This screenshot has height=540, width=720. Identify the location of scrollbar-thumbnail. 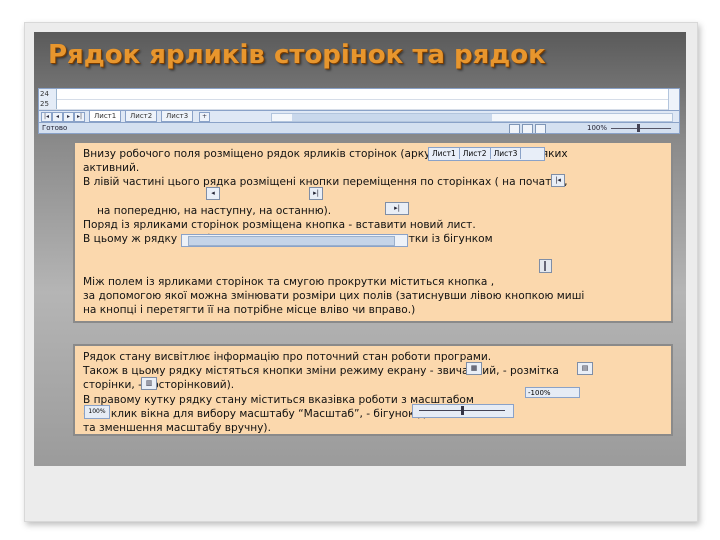
(294, 240).